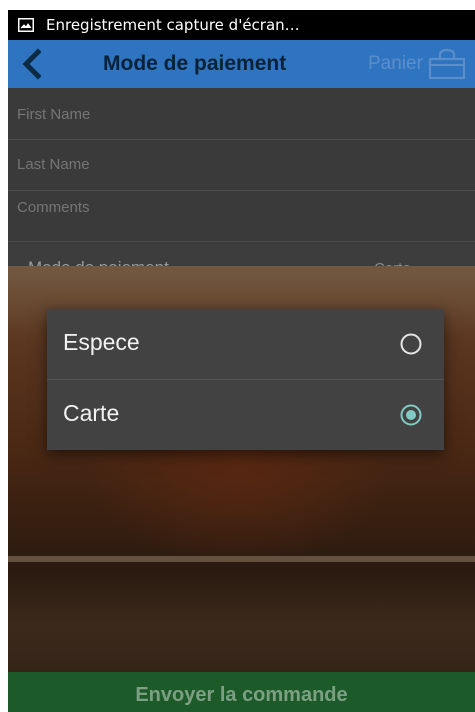 The width and height of the screenshot is (475, 712). What do you see at coordinates (411, 415) in the screenshot?
I see `radio-checked-icon` at bounding box center [411, 415].